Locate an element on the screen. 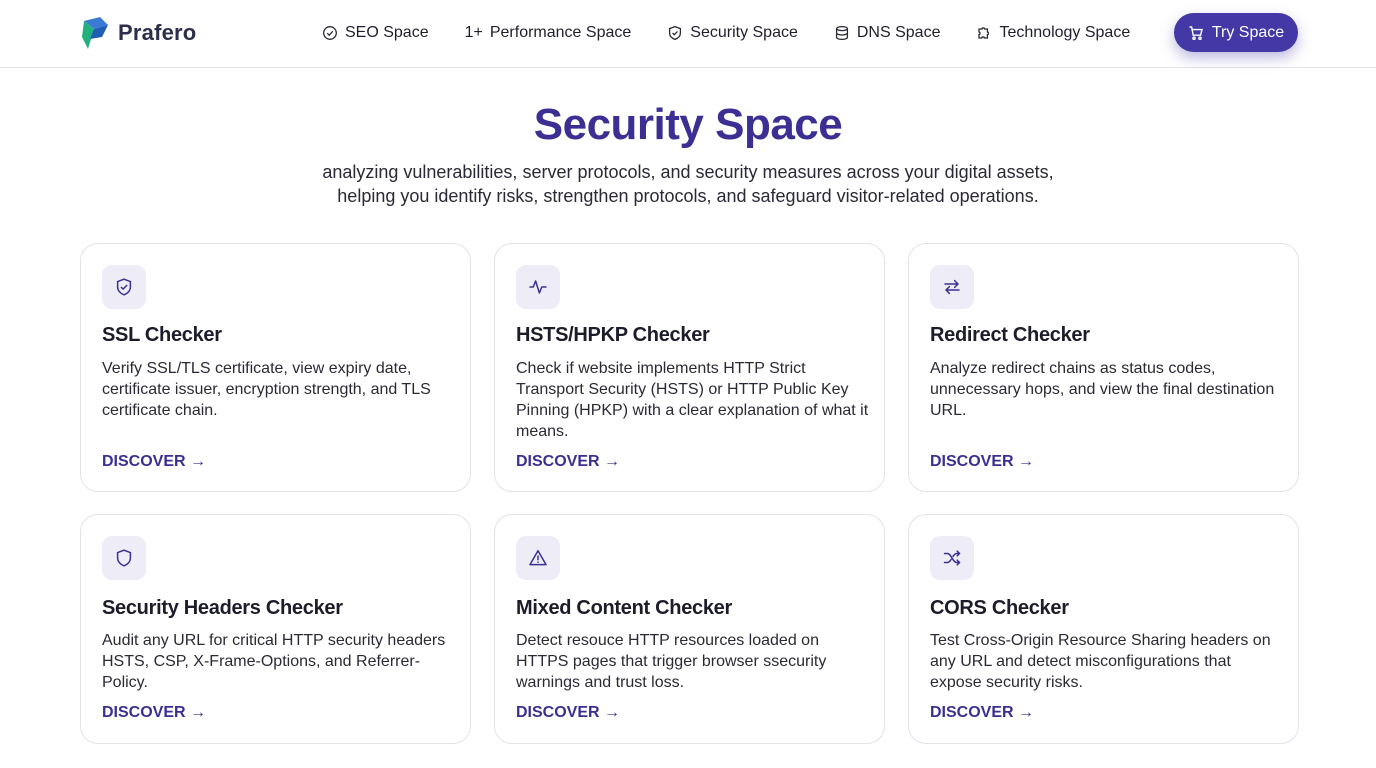 The height and width of the screenshot is (768, 1376). activity-icon is located at coordinates (538, 287).